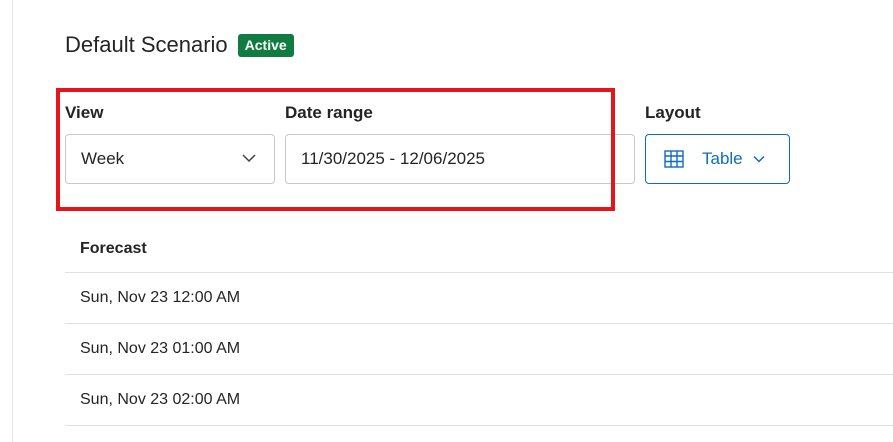 The width and height of the screenshot is (893, 442). What do you see at coordinates (674, 159) in the screenshot?
I see `table-icon` at bounding box center [674, 159].